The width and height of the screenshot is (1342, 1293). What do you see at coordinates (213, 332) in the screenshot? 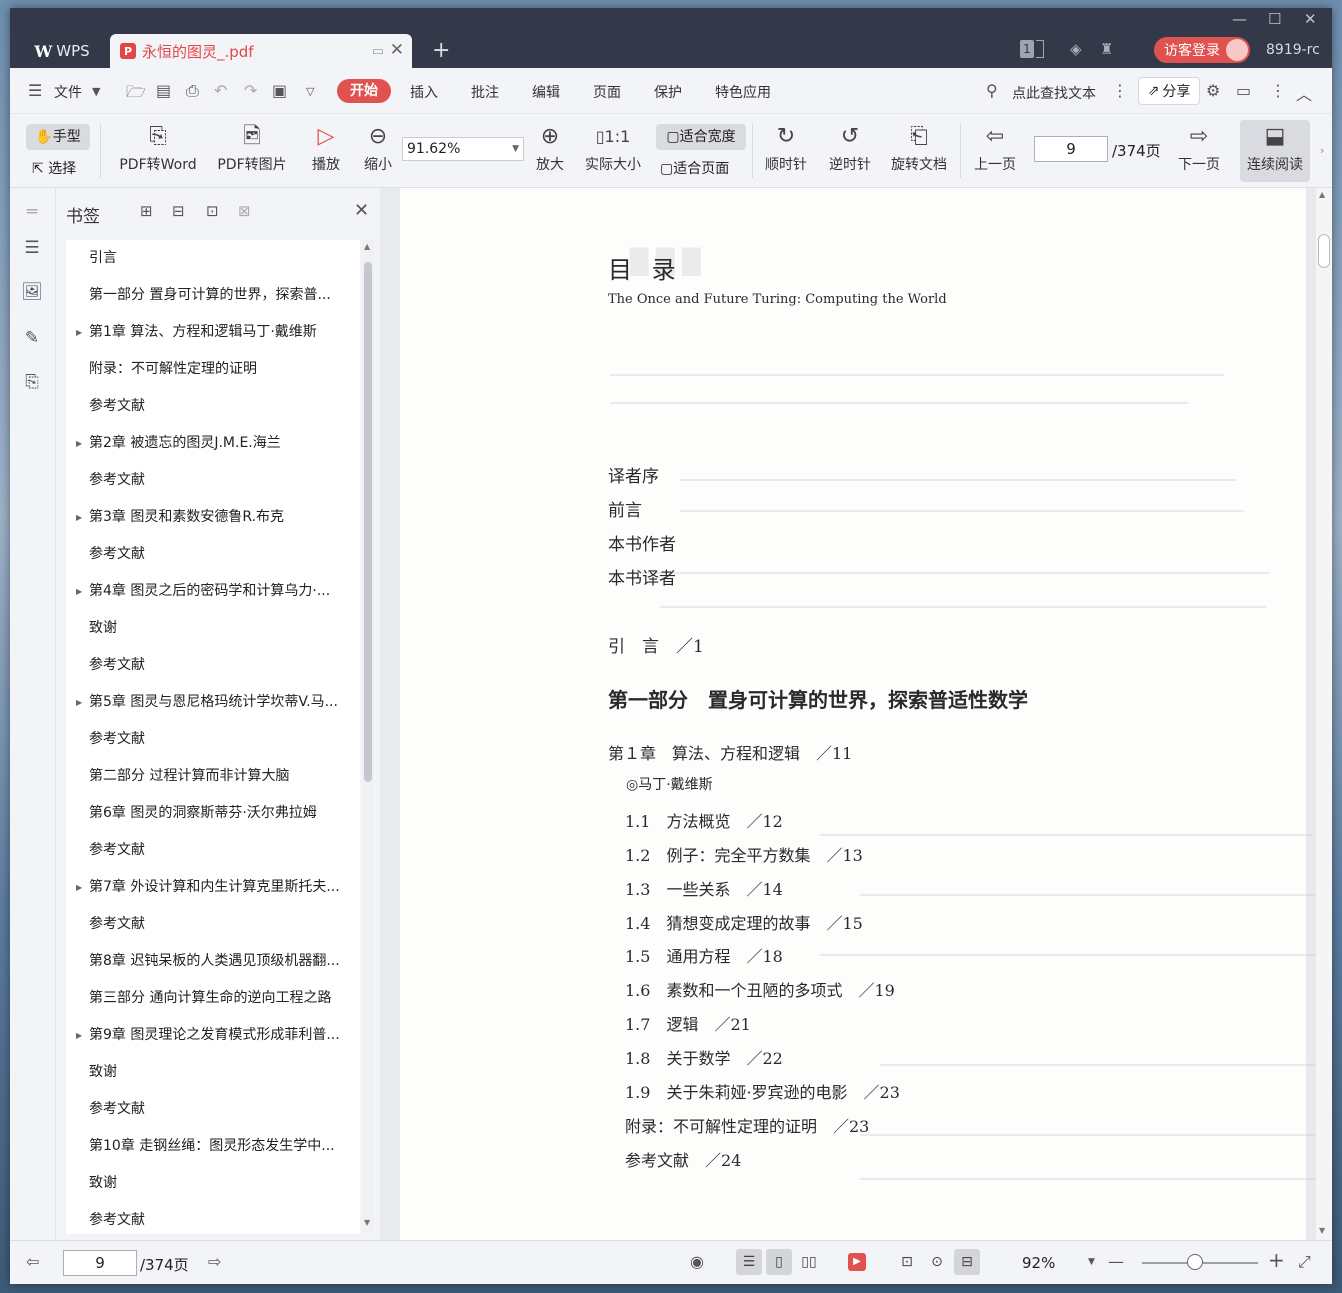
I see `bookmark-item: ▶ 第1章 算法、方程和逻辑马丁·戴维斯` at bounding box center [213, 332].